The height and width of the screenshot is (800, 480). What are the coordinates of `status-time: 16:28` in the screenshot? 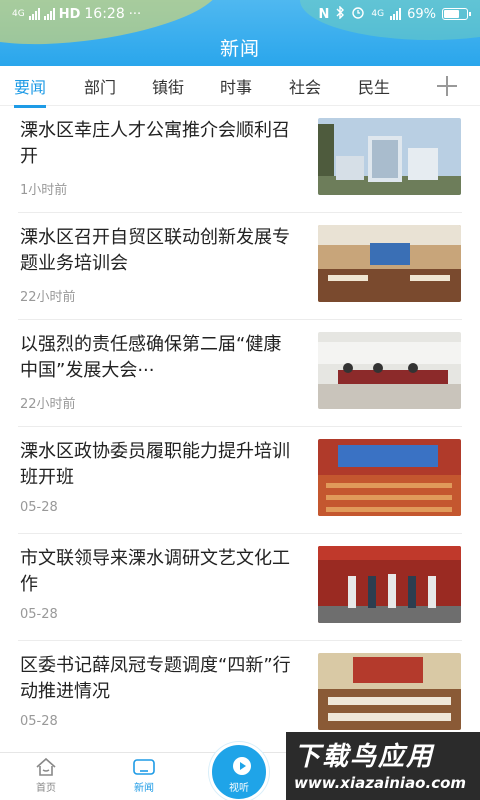 It's located at (104, 14).